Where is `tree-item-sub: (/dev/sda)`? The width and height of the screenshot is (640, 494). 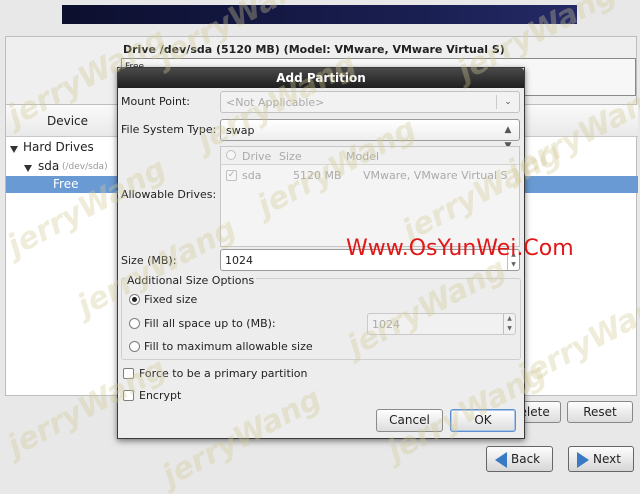
tree-item-sub: (/dev/sda) is located at coordinates (85, 167).